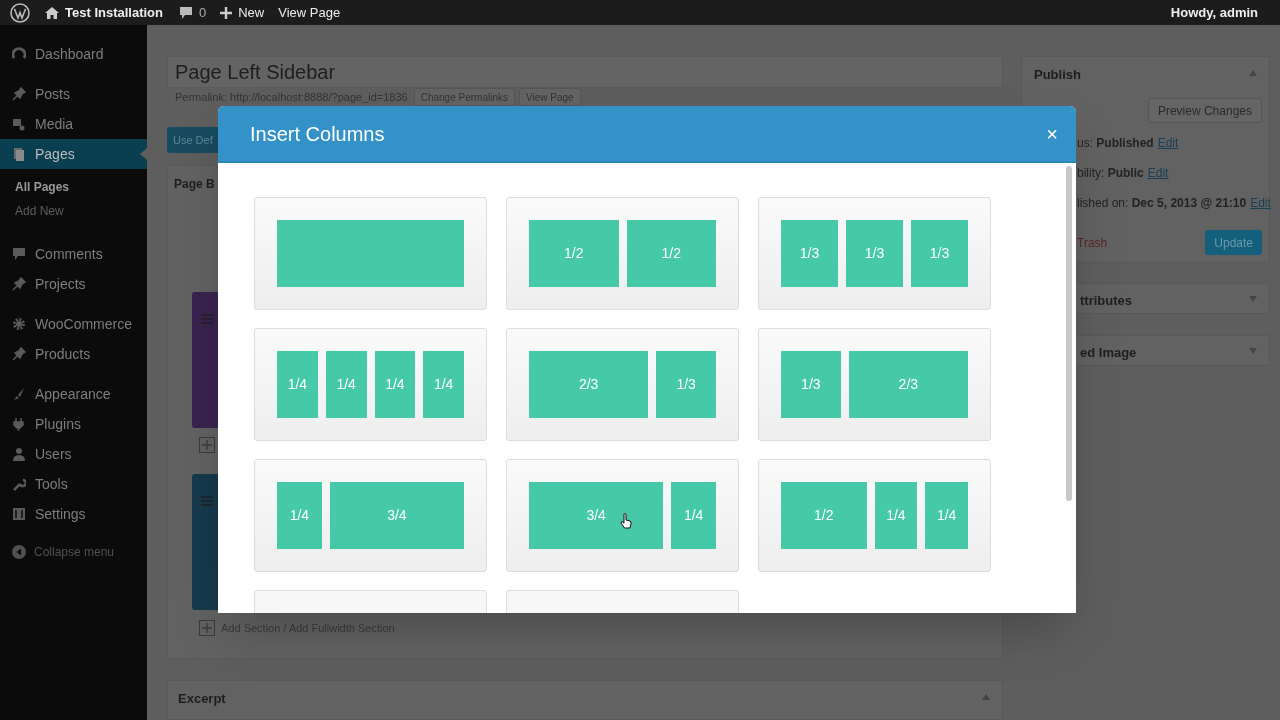 The width and height of the screenshot is (1280, 720). I want to click on layout-card: 1/3 1/3 1/3, so click(874, 253).